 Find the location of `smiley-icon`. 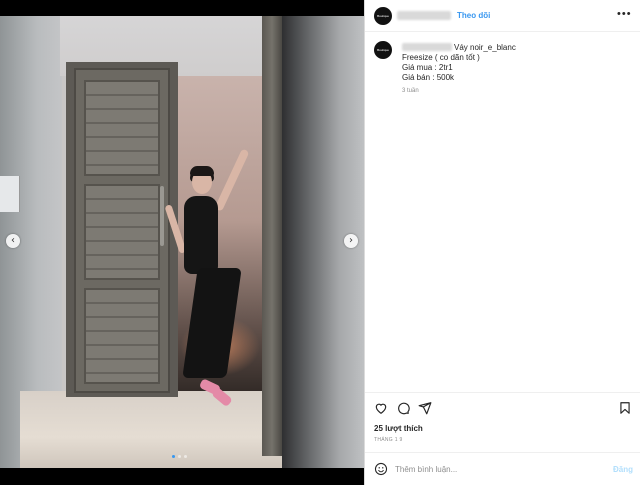

smiley-icon is located at coordinates (381, 469).